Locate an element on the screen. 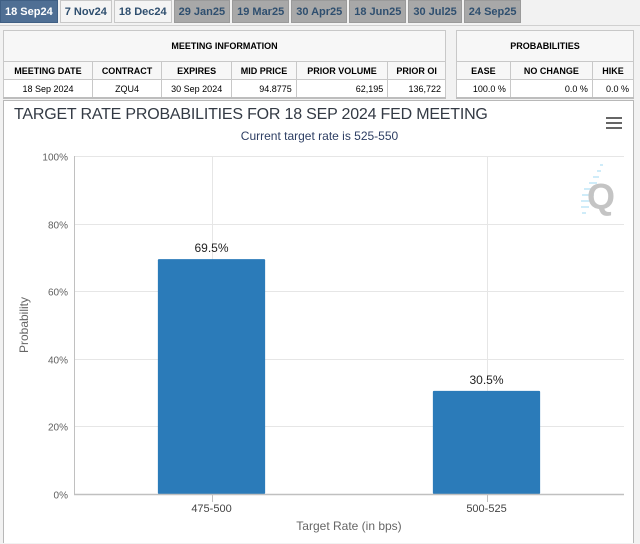 Image resolution: width=640 pixels, height=544 pixels. y-tick-label: 20% is located at coordinates (58, 428).